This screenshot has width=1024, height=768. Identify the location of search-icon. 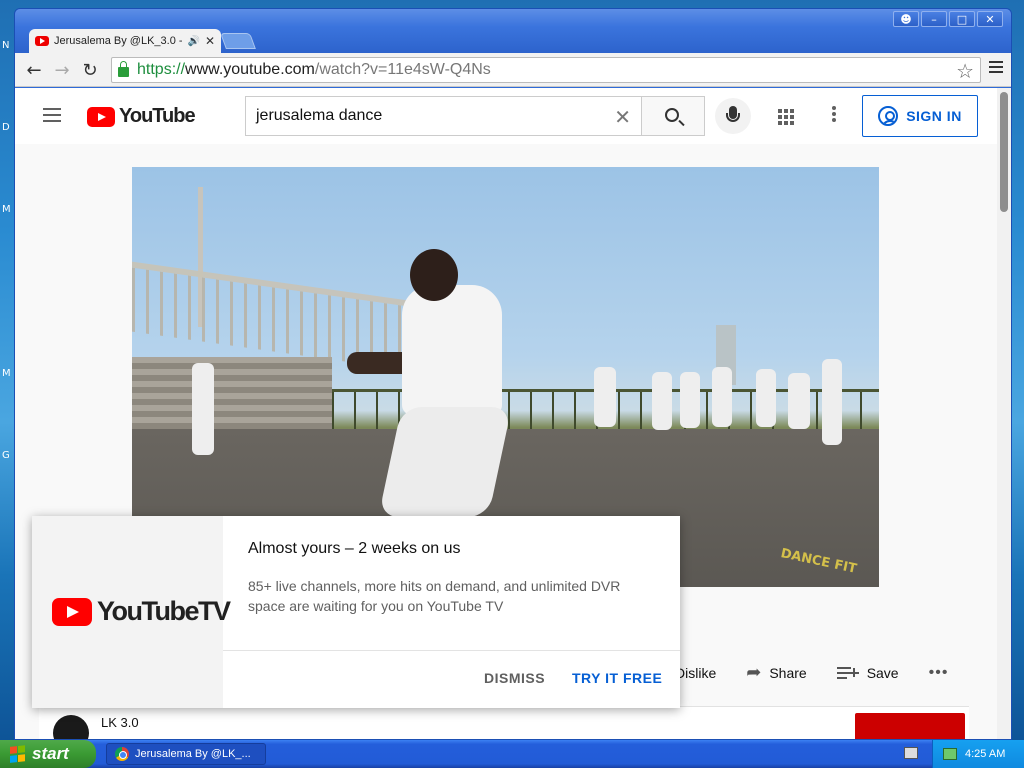
(672, 115).